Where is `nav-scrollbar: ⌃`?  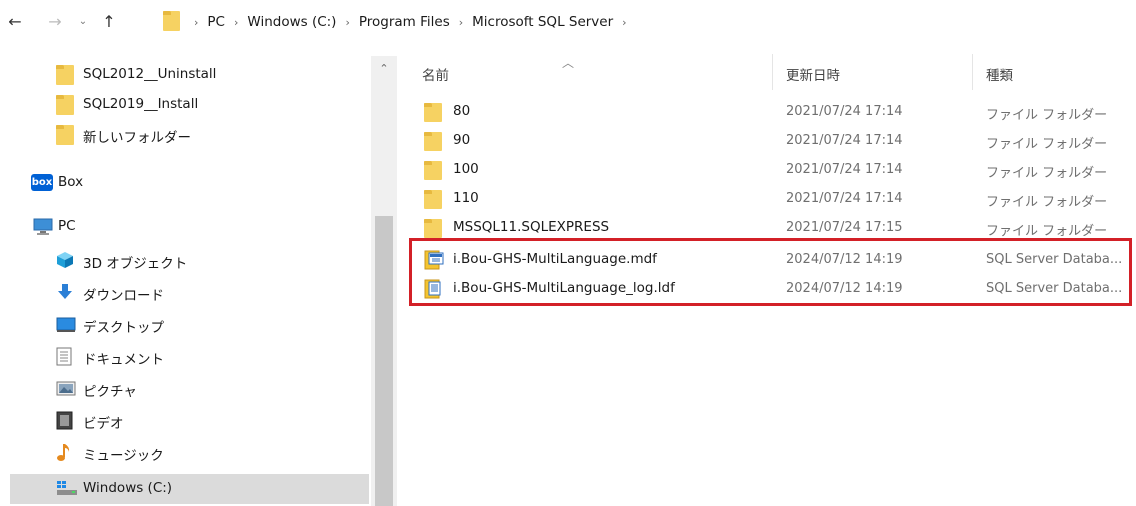 nav-scrollbar: ⌃ is located at coordinates (384, 281).